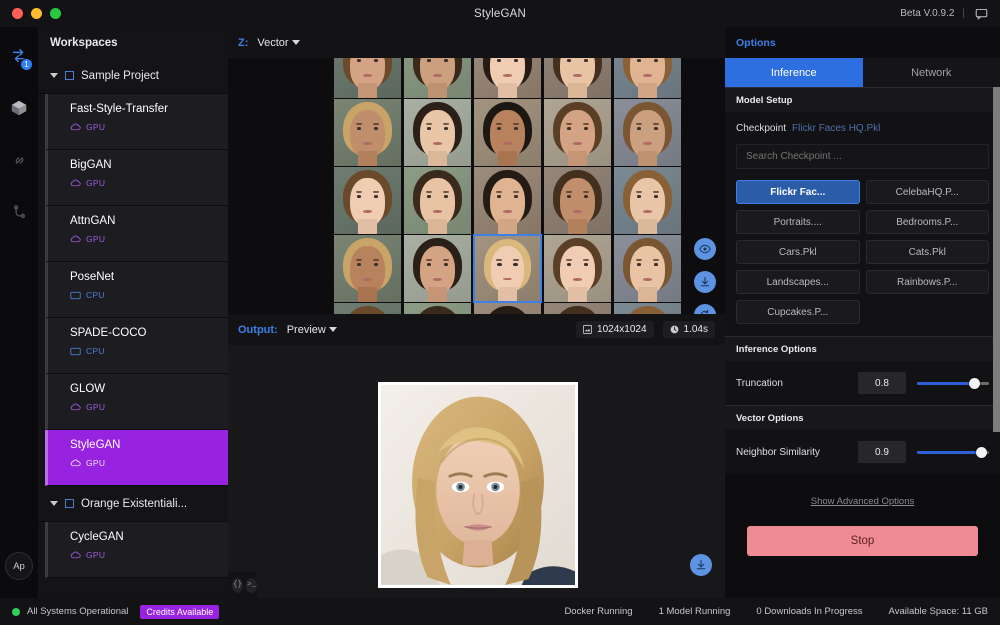  Describe the element at coordinates (996, 259) in the screenshot. I see `options-scrollbar` at that location.